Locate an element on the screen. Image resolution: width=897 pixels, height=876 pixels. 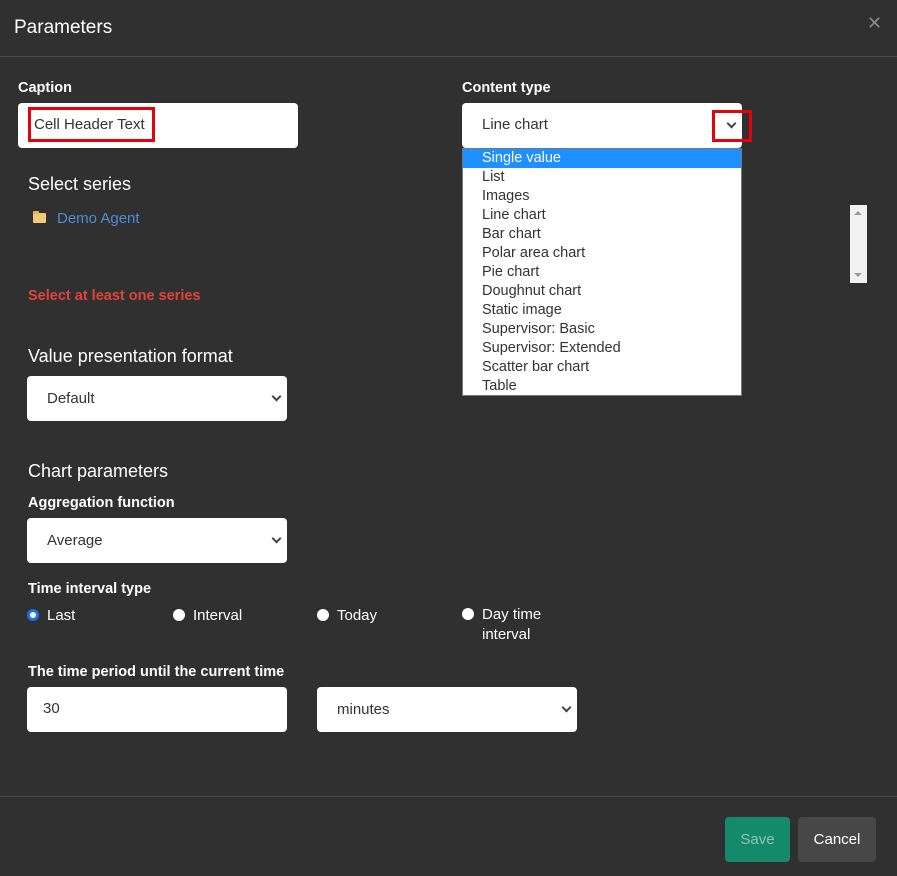
footer-divider is located at coordinates (448, 796).